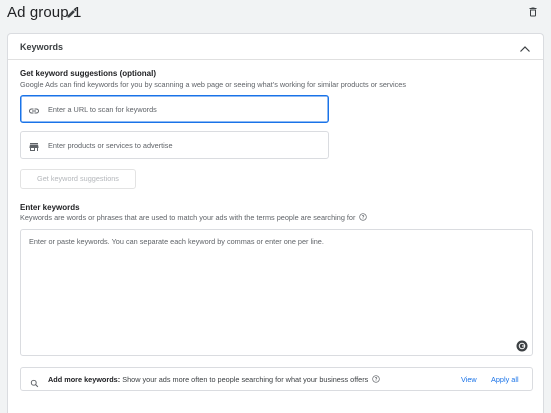 The width and height of the screenshot is (551, 413). I want to click on apply-all-link: Apply all, so click(505, 379).